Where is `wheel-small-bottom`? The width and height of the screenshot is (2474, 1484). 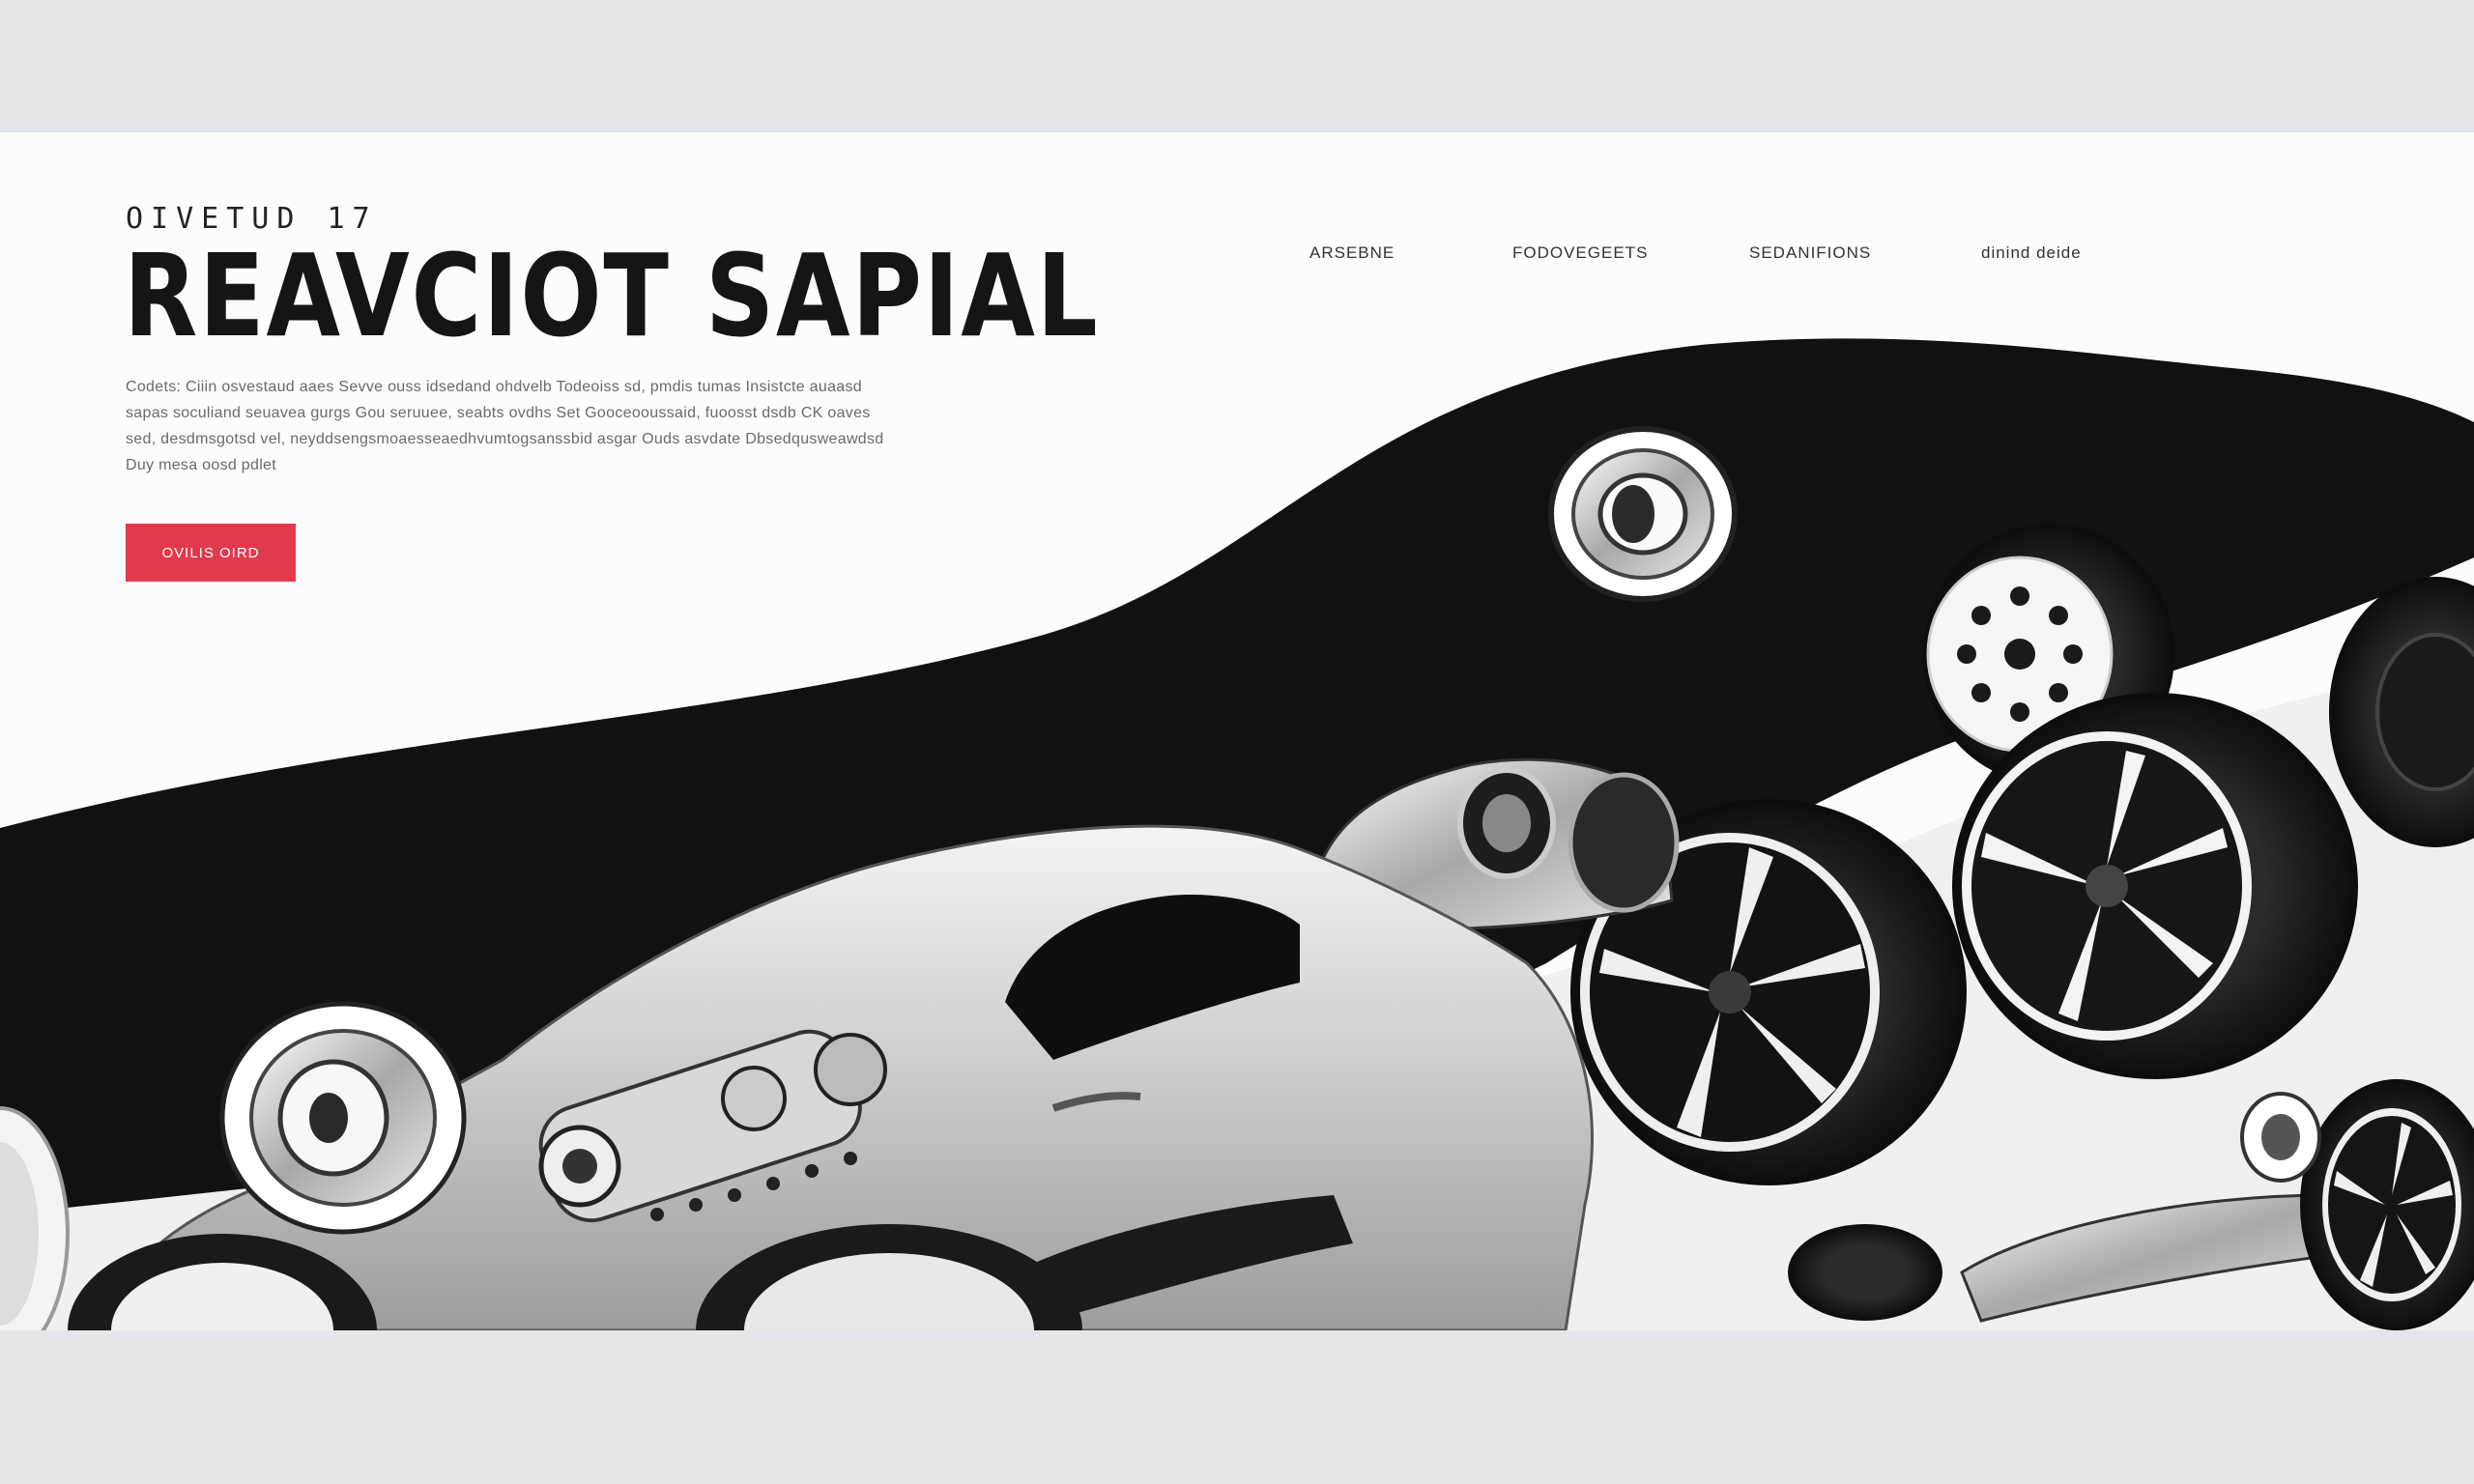 wheel-small-bottom is located at coordinates (1865, 1272).